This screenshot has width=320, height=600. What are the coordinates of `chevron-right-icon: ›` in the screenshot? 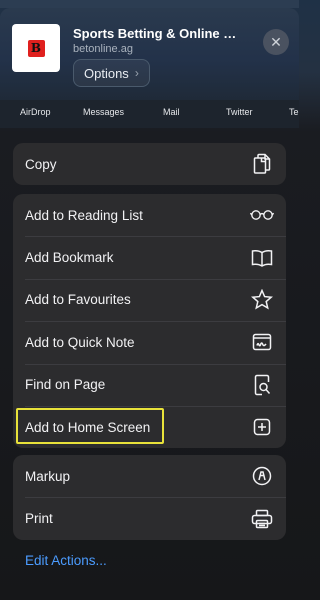 It's located at (136, 73).